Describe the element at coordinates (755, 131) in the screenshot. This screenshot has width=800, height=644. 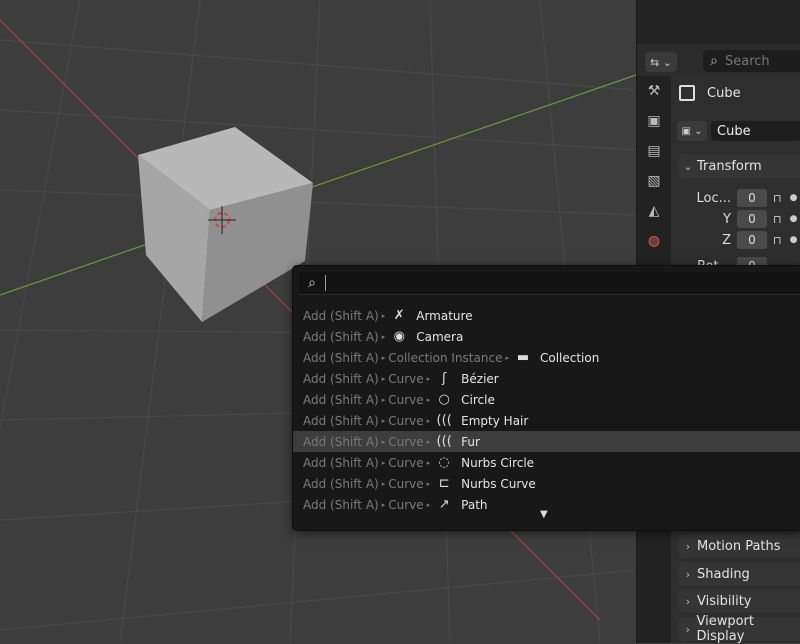
I see `object-name-field: Cube` at that location.